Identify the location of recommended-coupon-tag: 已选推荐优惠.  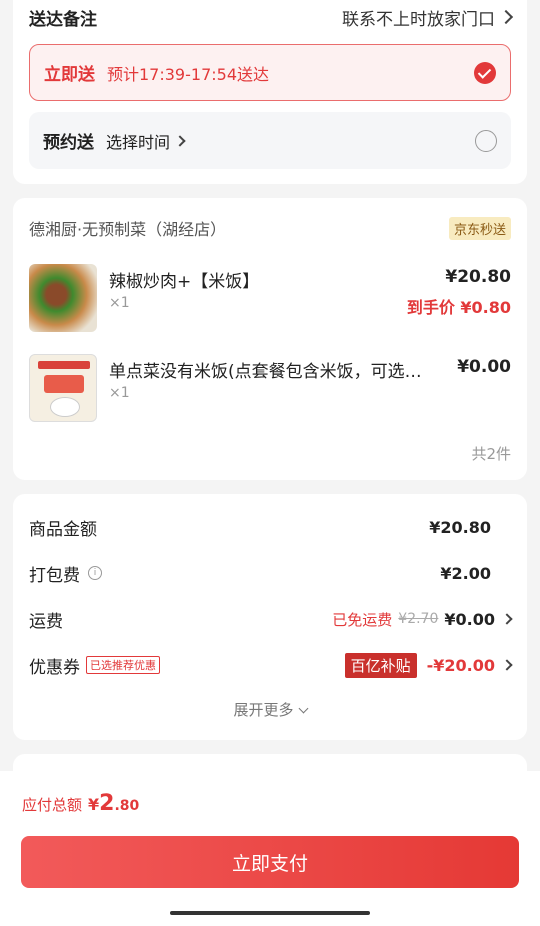
(123, 665).